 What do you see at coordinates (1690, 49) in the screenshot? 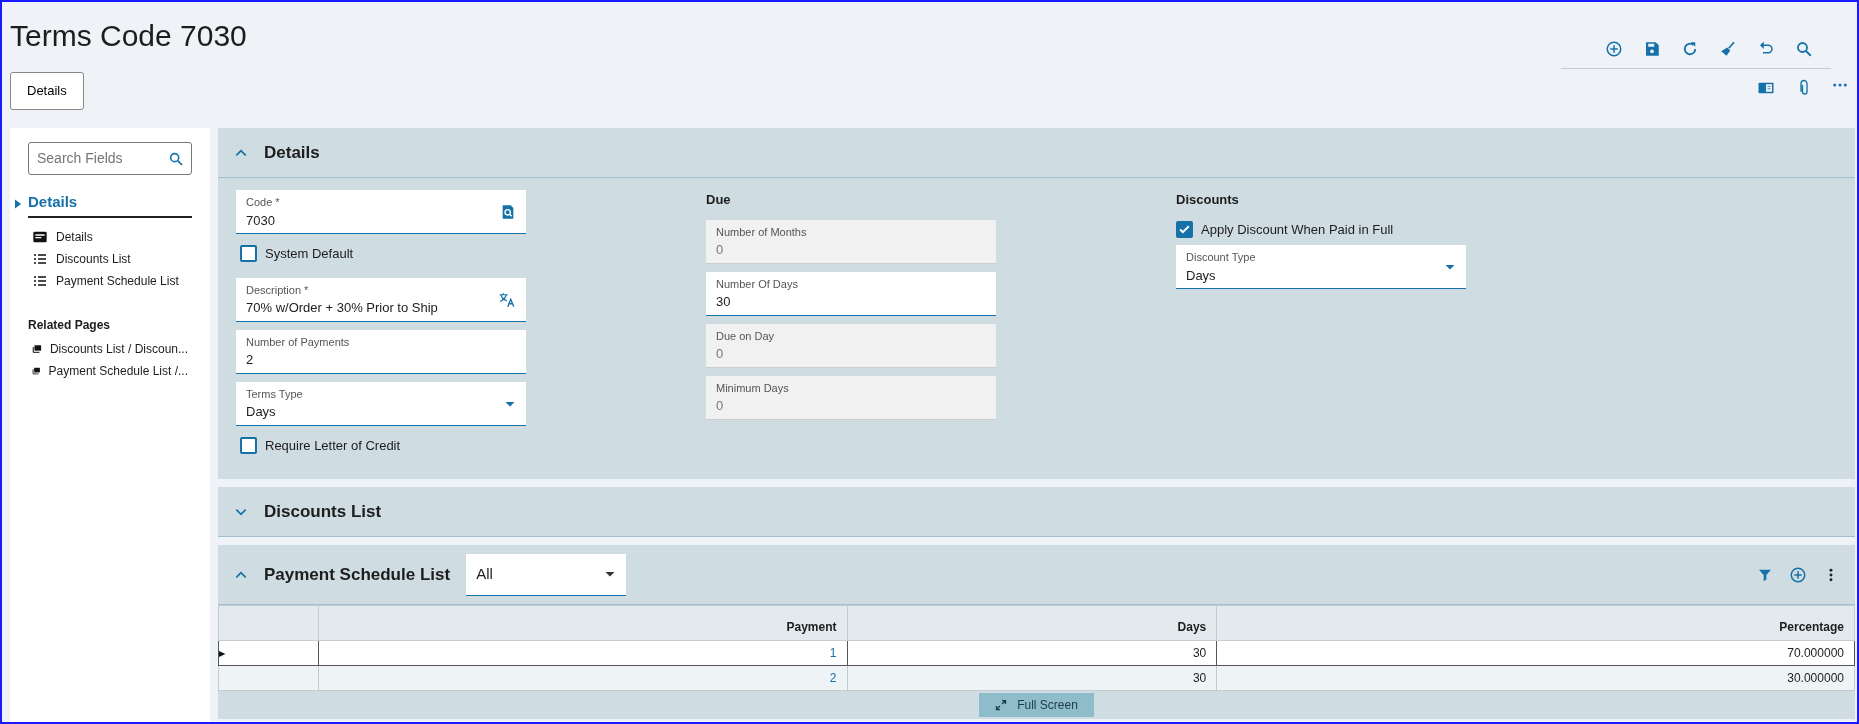
I see `refresh-icon` at bounding box center [1690, 49].